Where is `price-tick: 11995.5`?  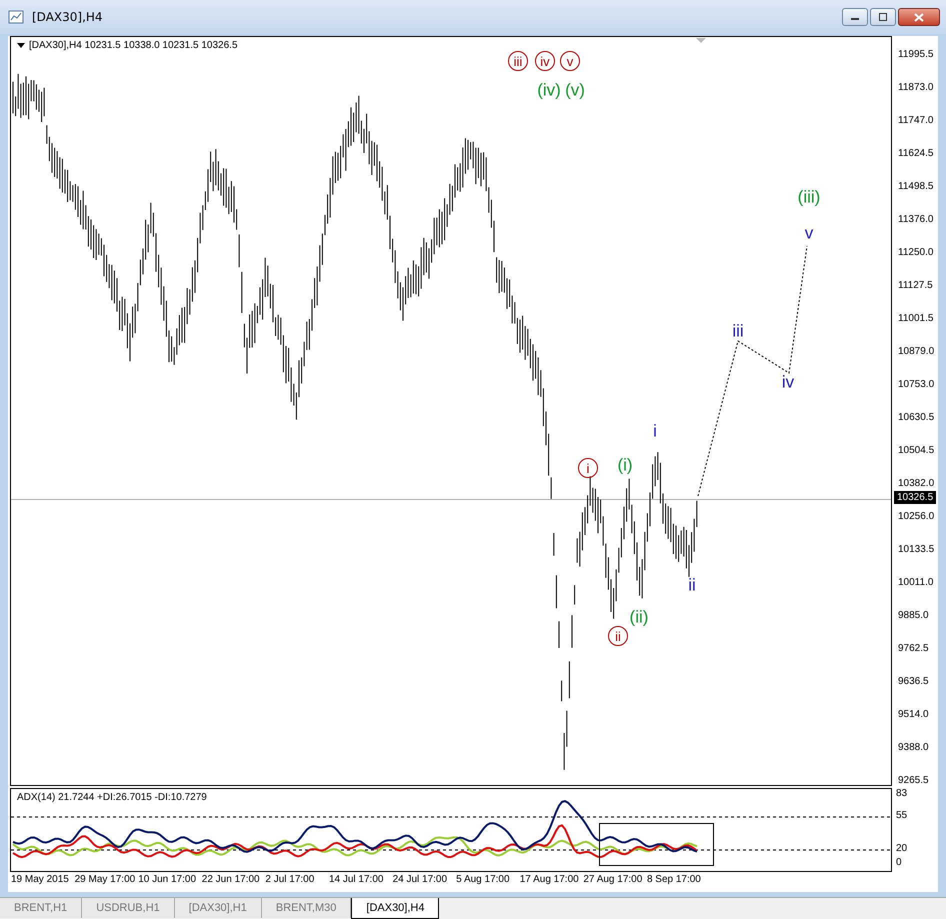 price-tick: 11995.5 is located at coordinates (915, 55).